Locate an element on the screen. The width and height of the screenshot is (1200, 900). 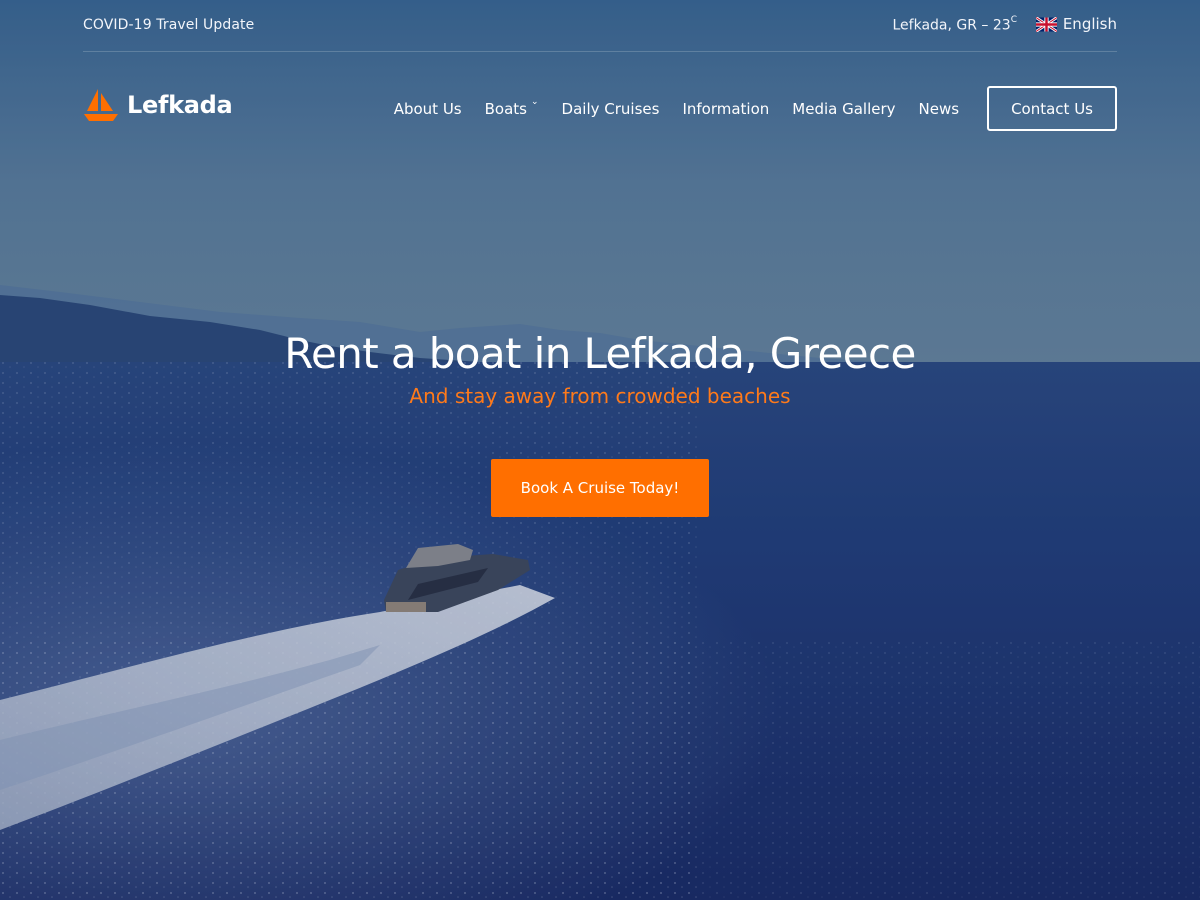
chevron-down-icon: ⌄ is located at coordinates (535, 102).